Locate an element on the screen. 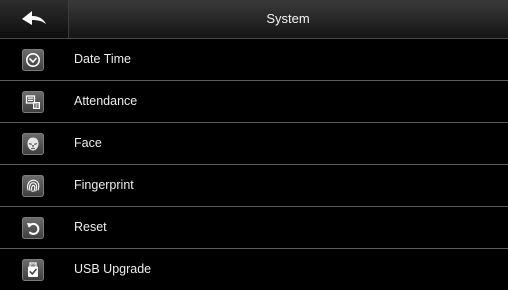 Image resolution: width=508 pixels, height=290 pixels. menu-item-label: Fingerprint is located at coordinates (104, 185).